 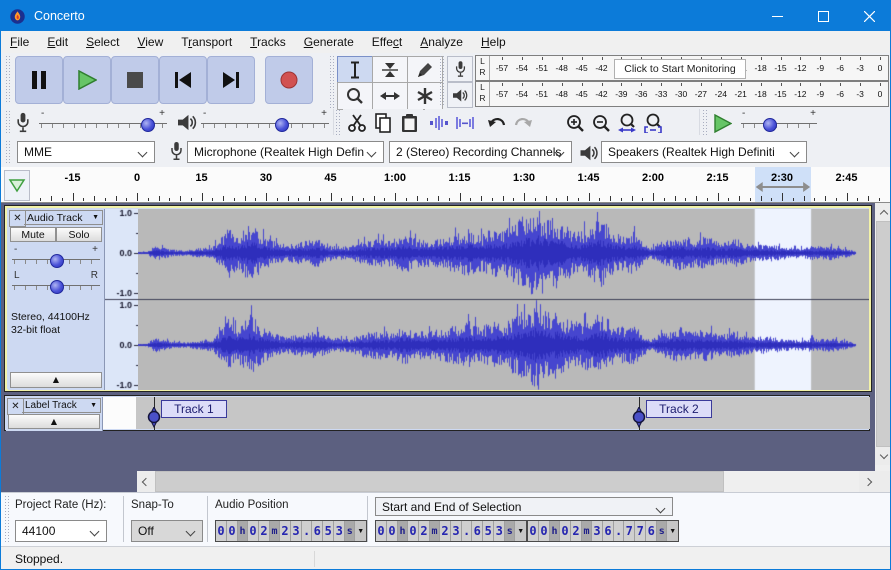 What do you see at coordinates (285, 152) in the screenshot?
I see `input-device-select: Microphone (Realtek High Defini` at bounding box center [285, 152].